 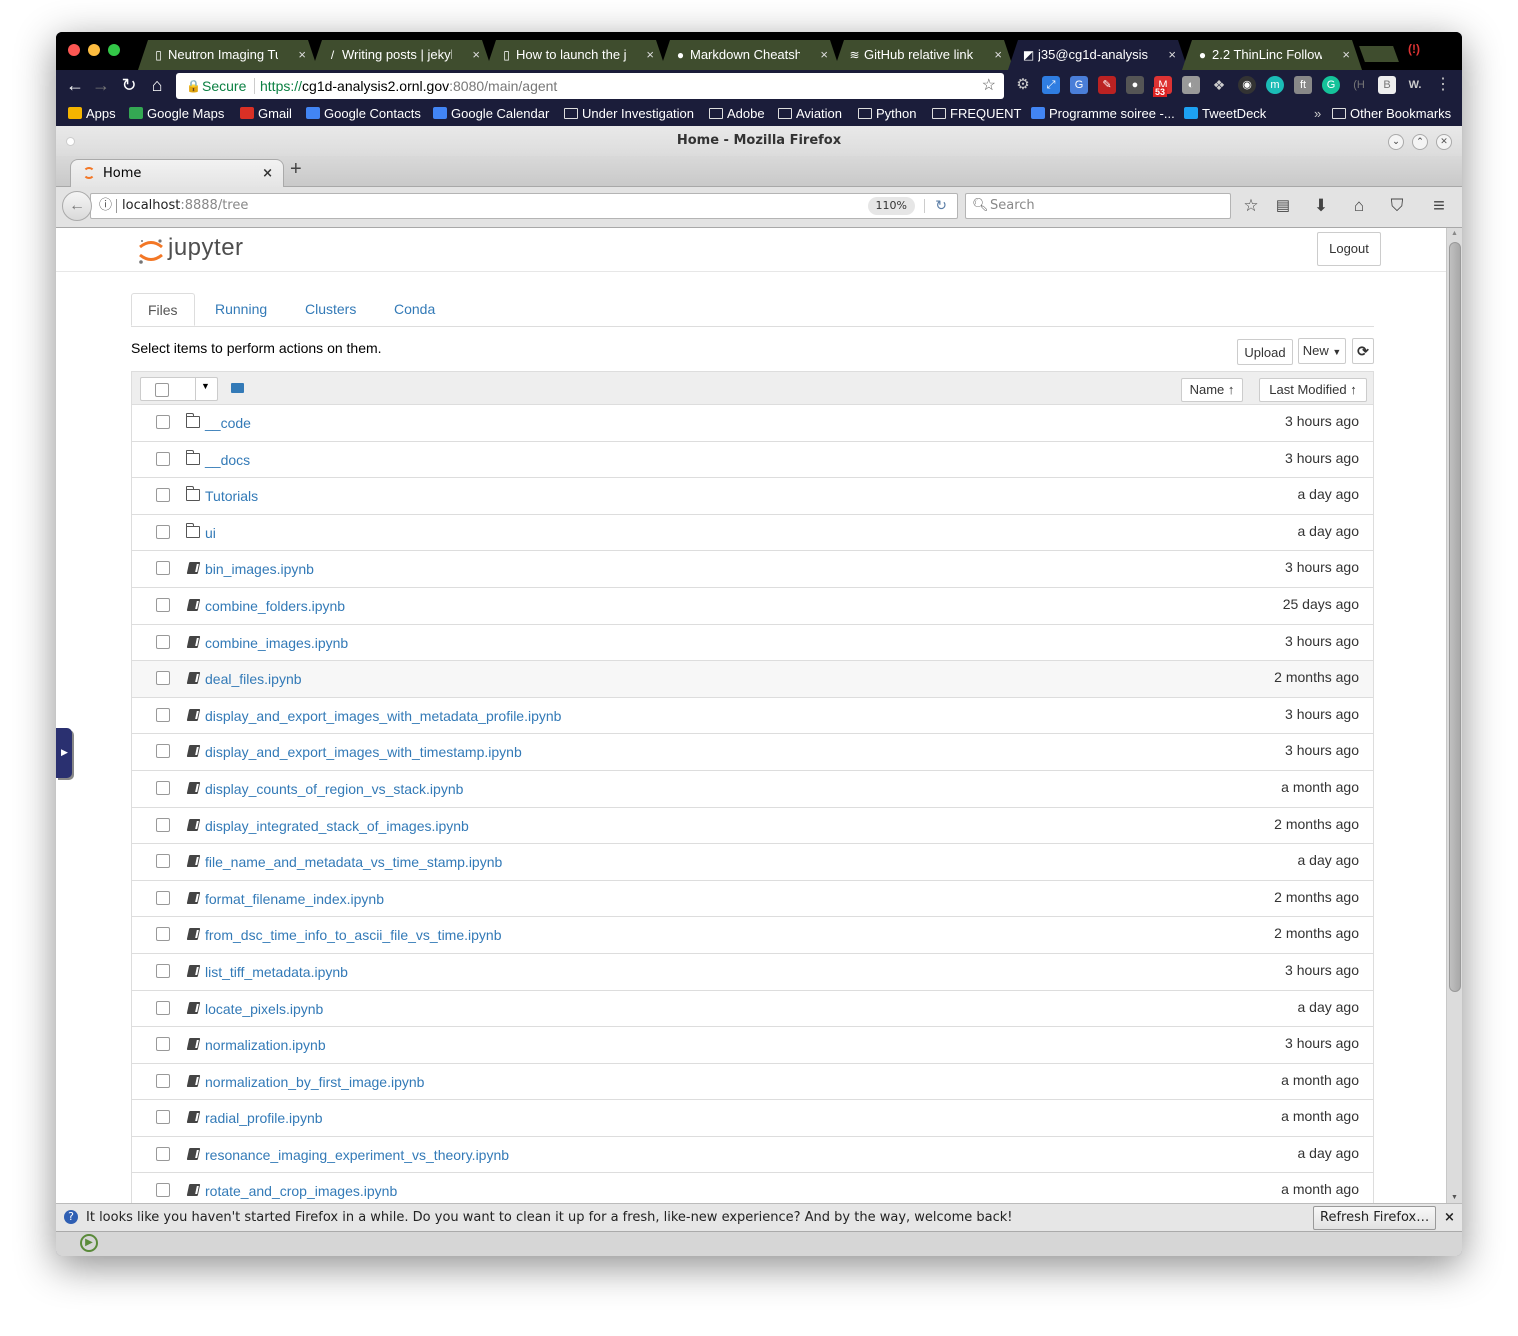 What do you see at coordinates (129, 85) in the screenshot?
I see `reload-icon: ↻` at bounding box center [129, 85].